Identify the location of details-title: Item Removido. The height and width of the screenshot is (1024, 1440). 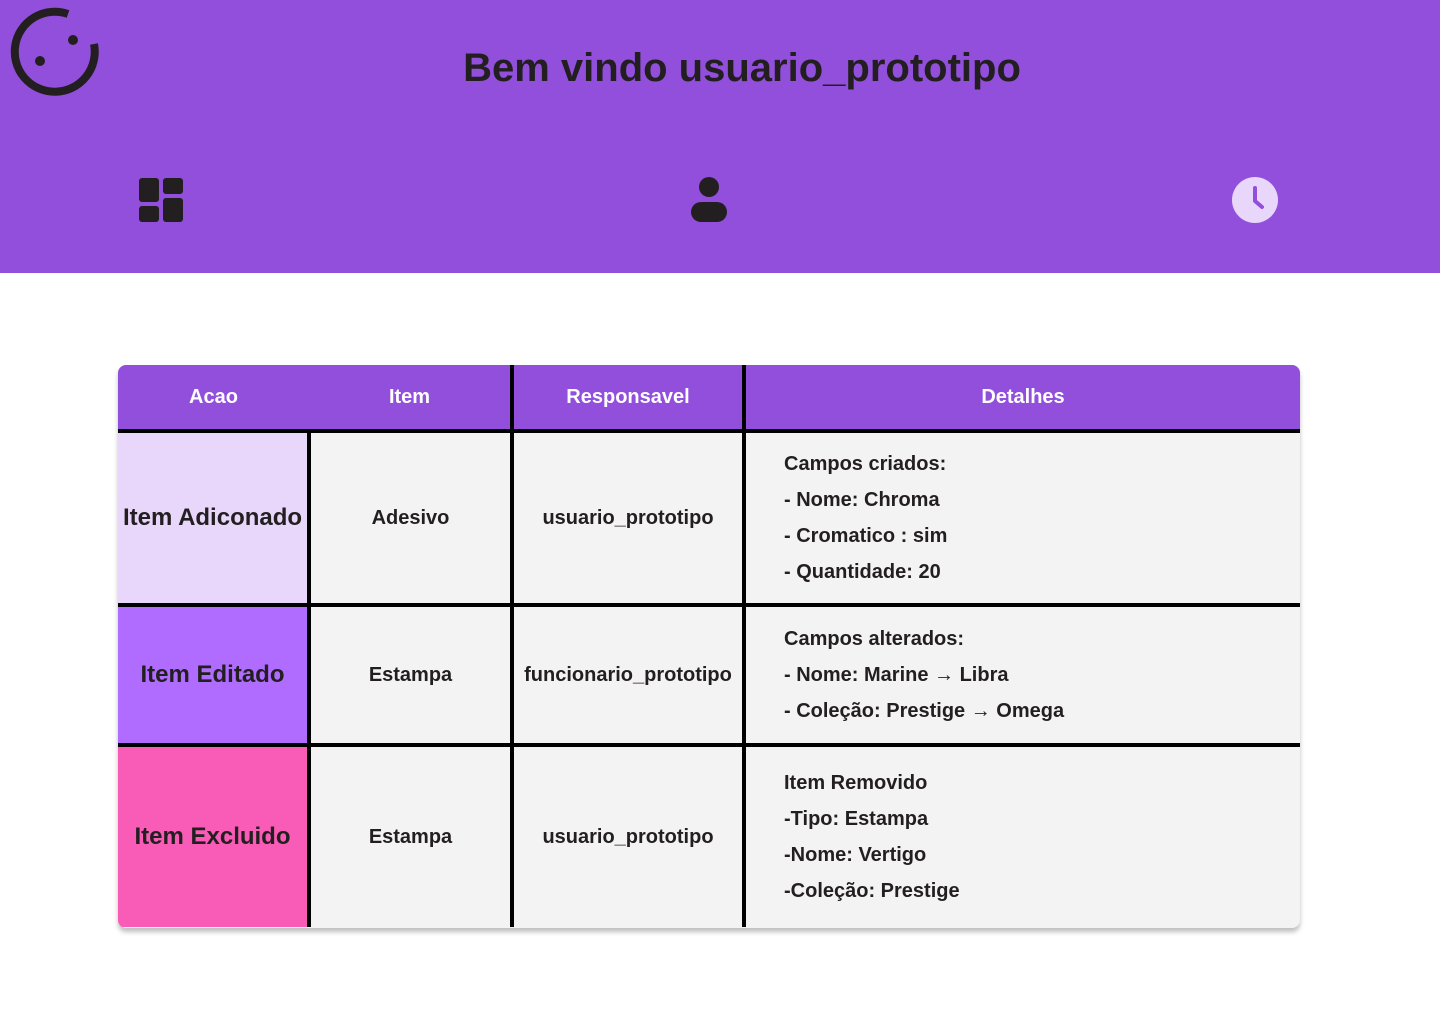
(856, 783).